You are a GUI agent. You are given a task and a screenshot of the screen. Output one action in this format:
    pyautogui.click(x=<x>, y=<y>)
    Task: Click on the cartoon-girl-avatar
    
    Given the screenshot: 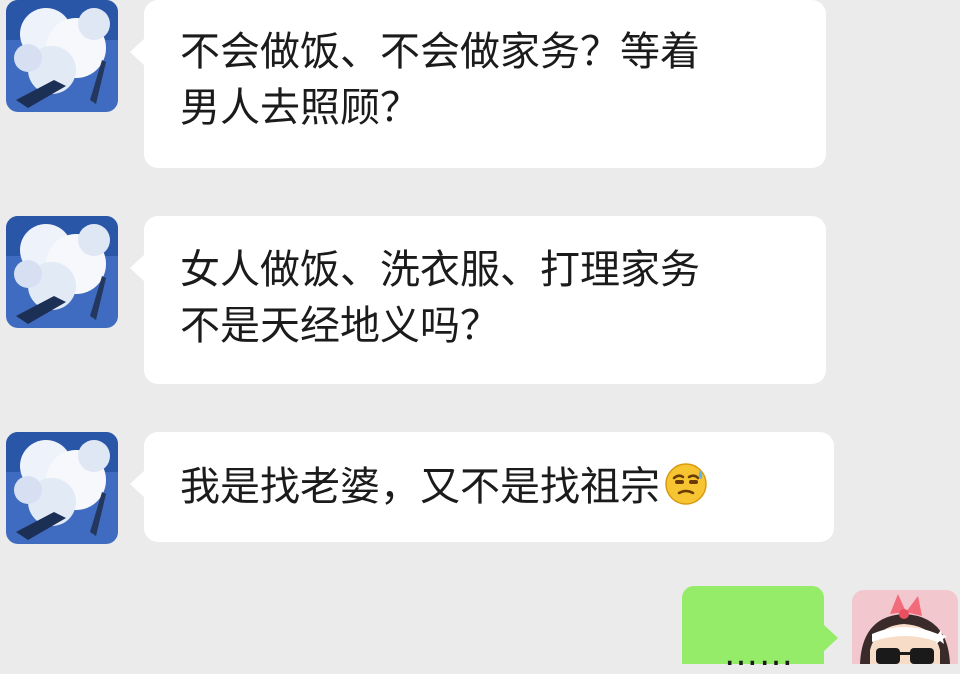 What is the action you would take?
    pyautogui.click(x=905, y=627)
    